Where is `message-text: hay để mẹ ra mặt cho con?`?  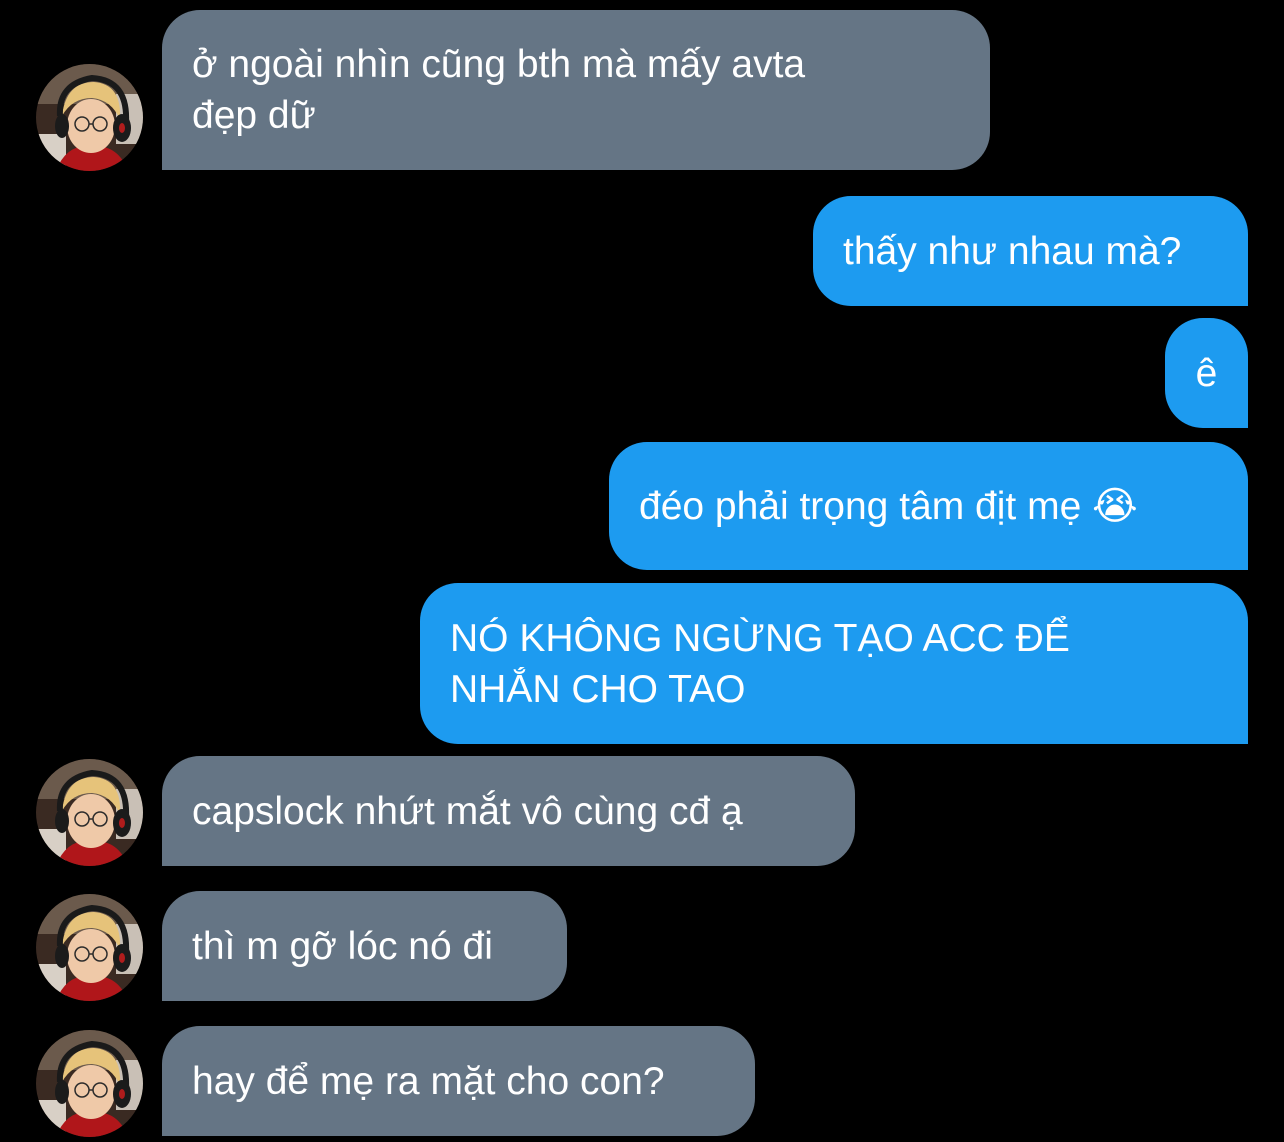
message-text: hay để mẹ ra mặt cho con? is located at coordinates (428, 1081).